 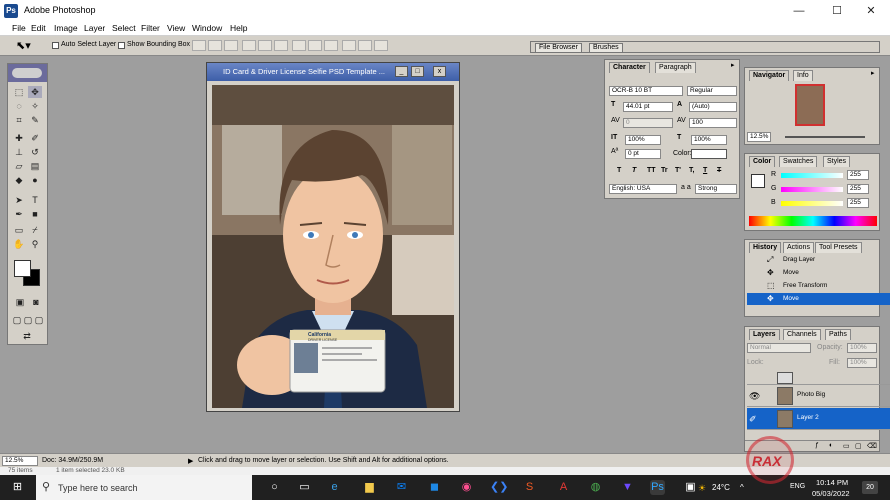 What do you see at coordinates (759, 137) in the screenshot?
I see `navigator-zoom-field: 12.5%` at bounding box center [759, 137].